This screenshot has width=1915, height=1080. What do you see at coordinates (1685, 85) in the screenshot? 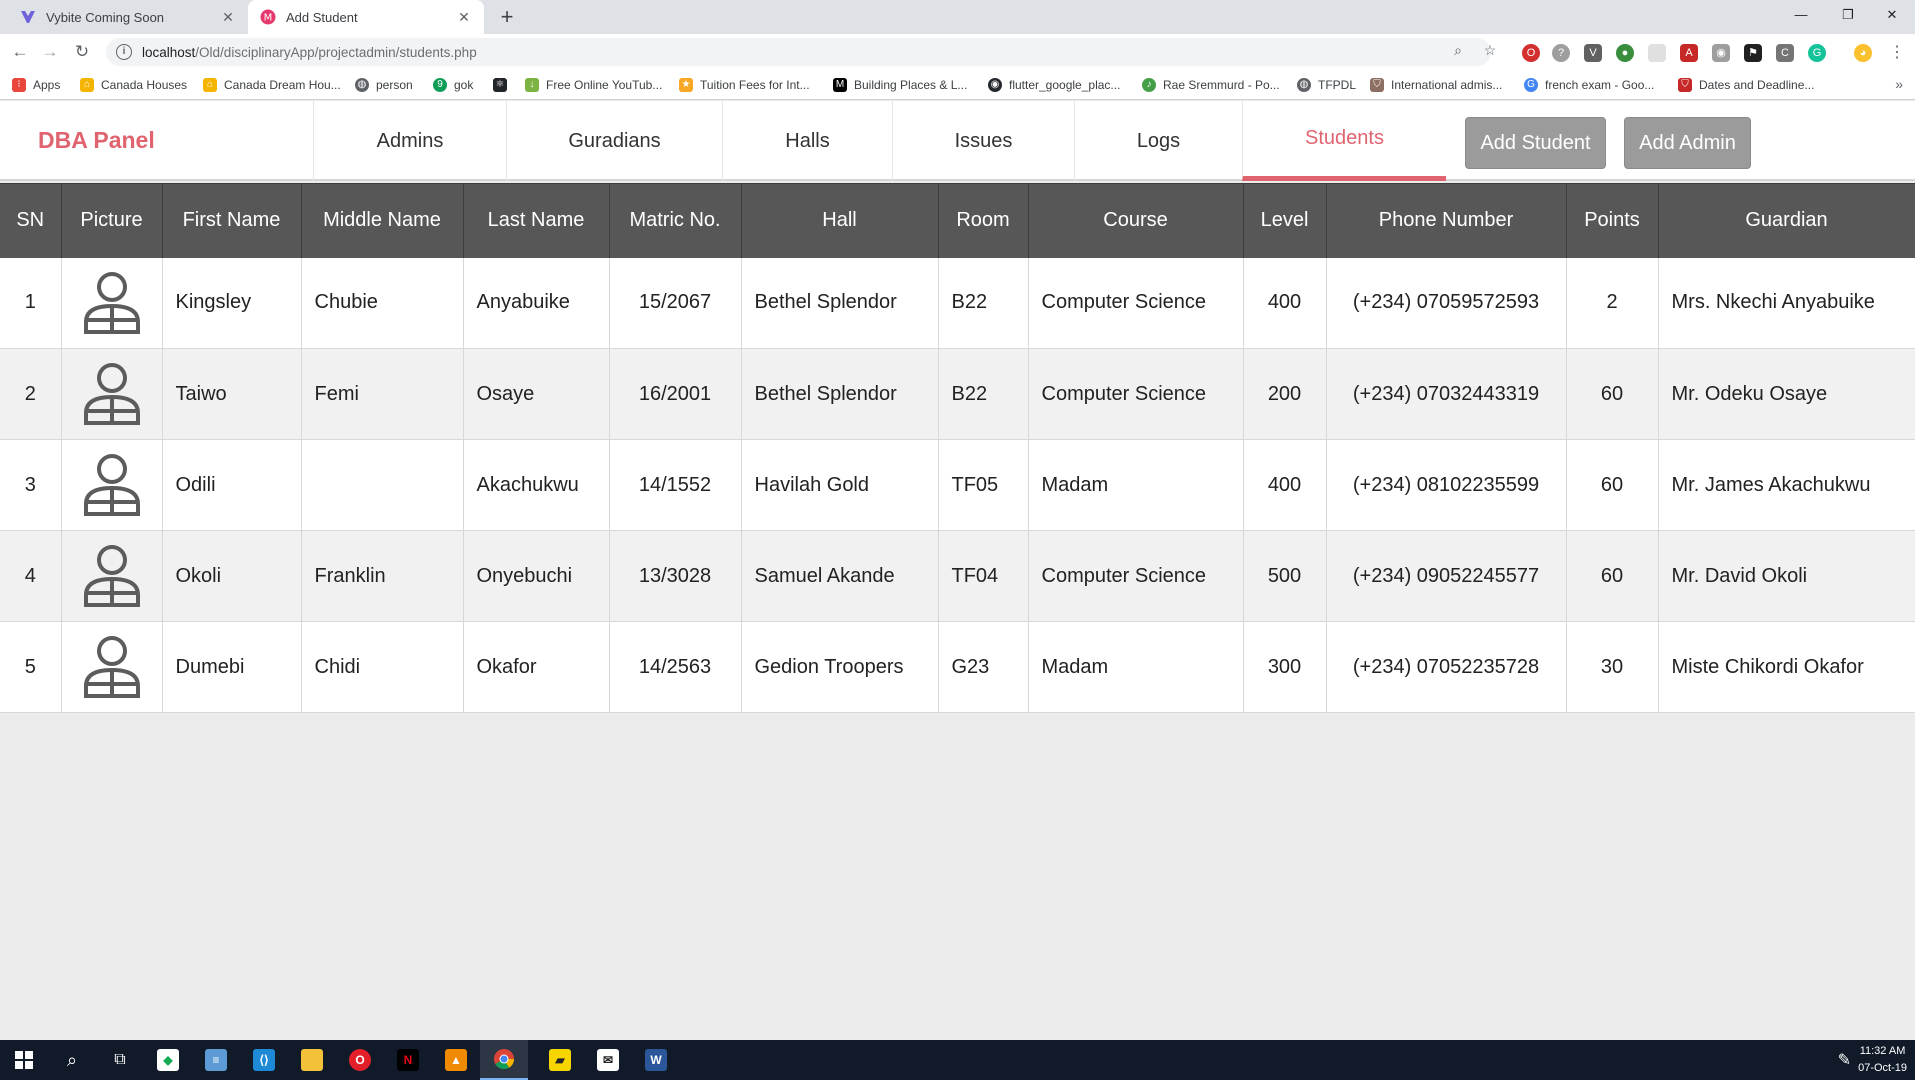
I see `crest-icon: ⛉` at bounding box center [1685, 85].